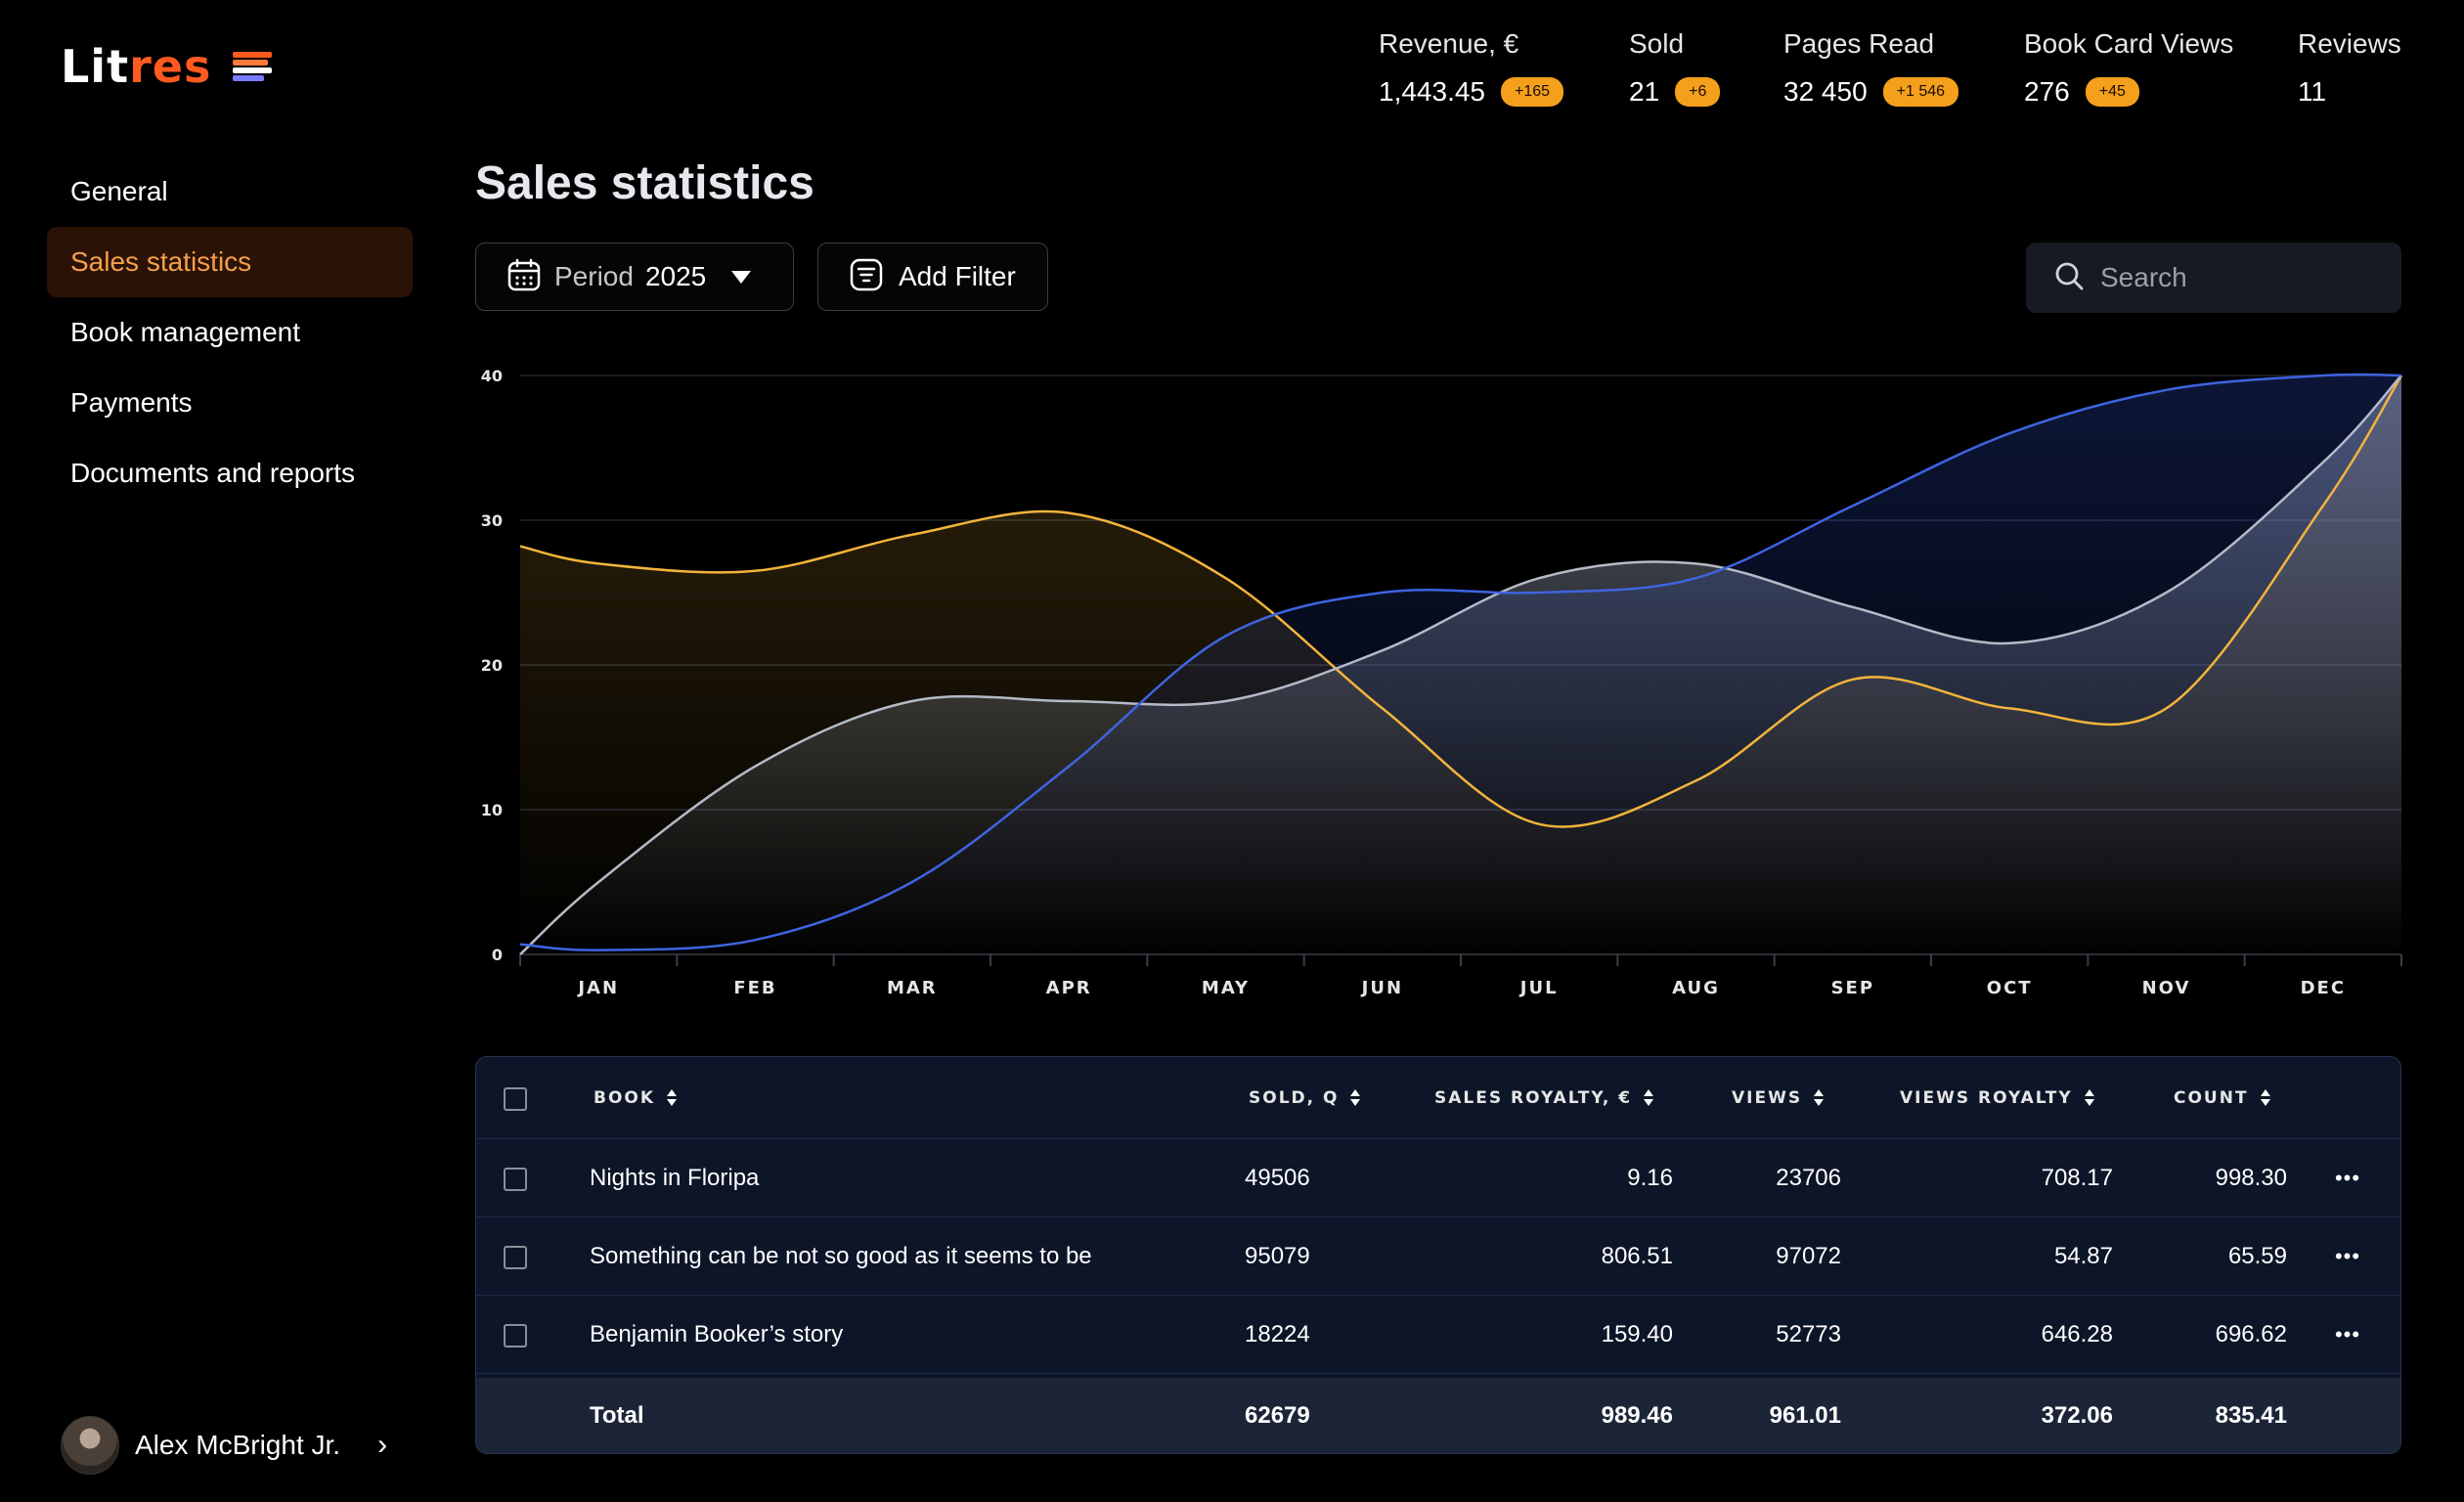 This screenshot has height=1502, width=2464. What do you see at coordinates (2257, 1255) in the screenshot?
I see `cell-count: 65.59` at bounding box center [2257, 1255].